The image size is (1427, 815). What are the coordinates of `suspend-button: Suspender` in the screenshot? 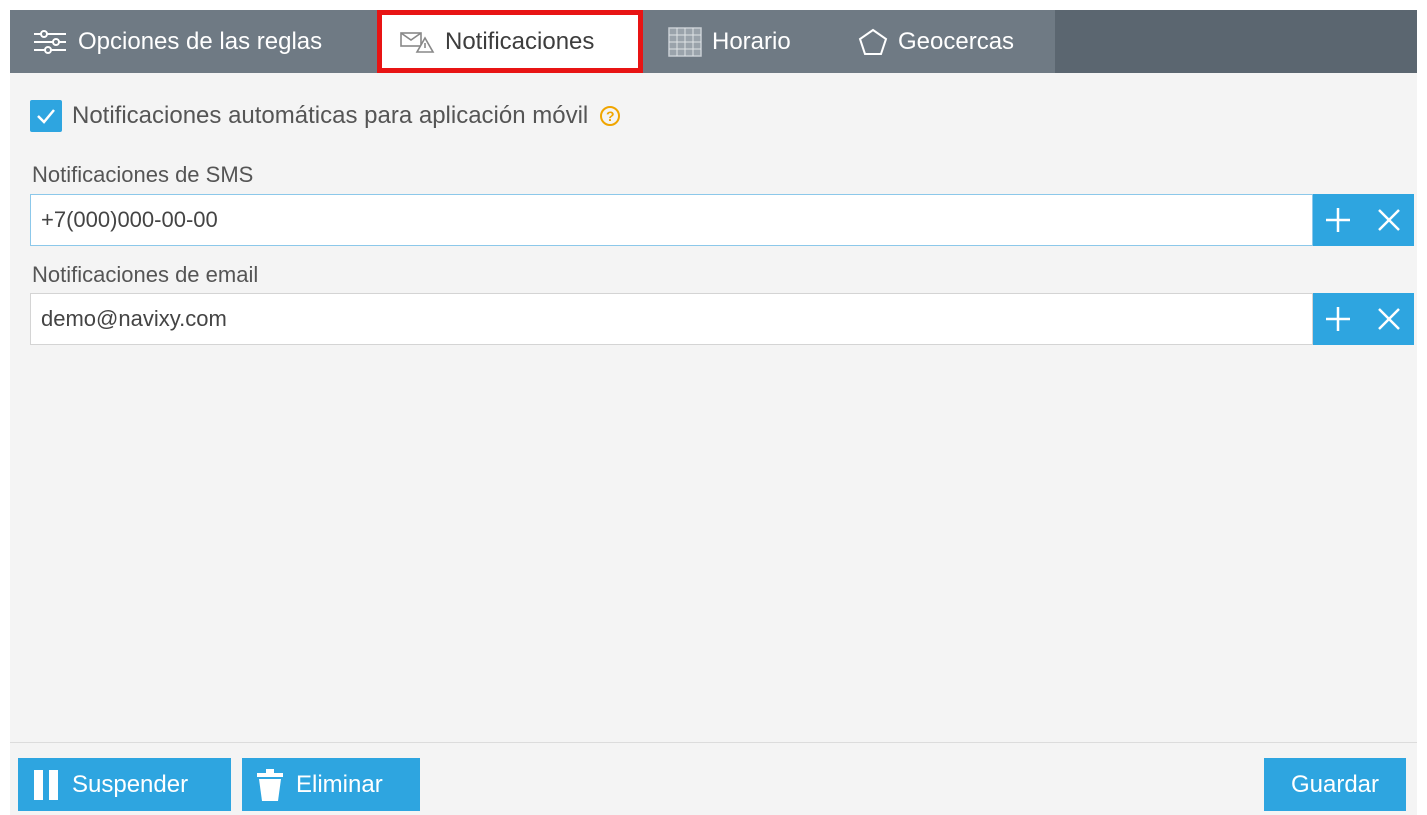 It's located at (124, 784).